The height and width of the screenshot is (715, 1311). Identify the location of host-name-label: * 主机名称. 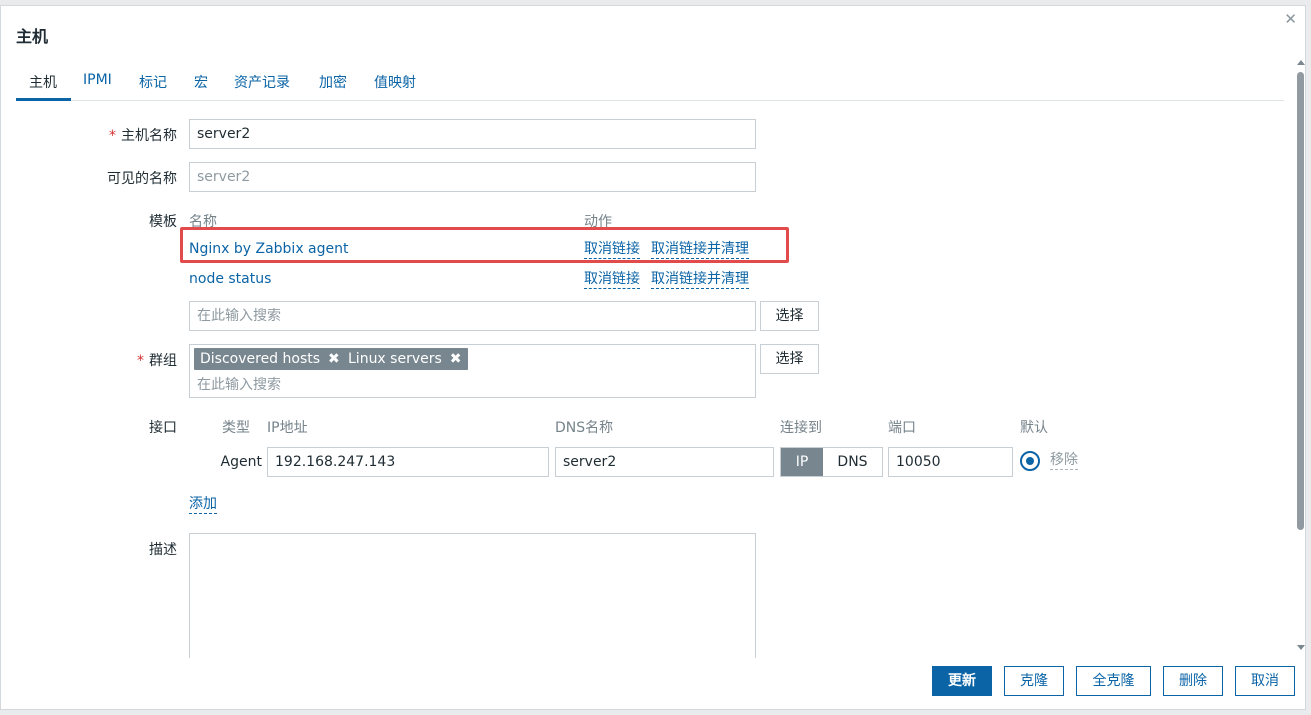
(133, 135).